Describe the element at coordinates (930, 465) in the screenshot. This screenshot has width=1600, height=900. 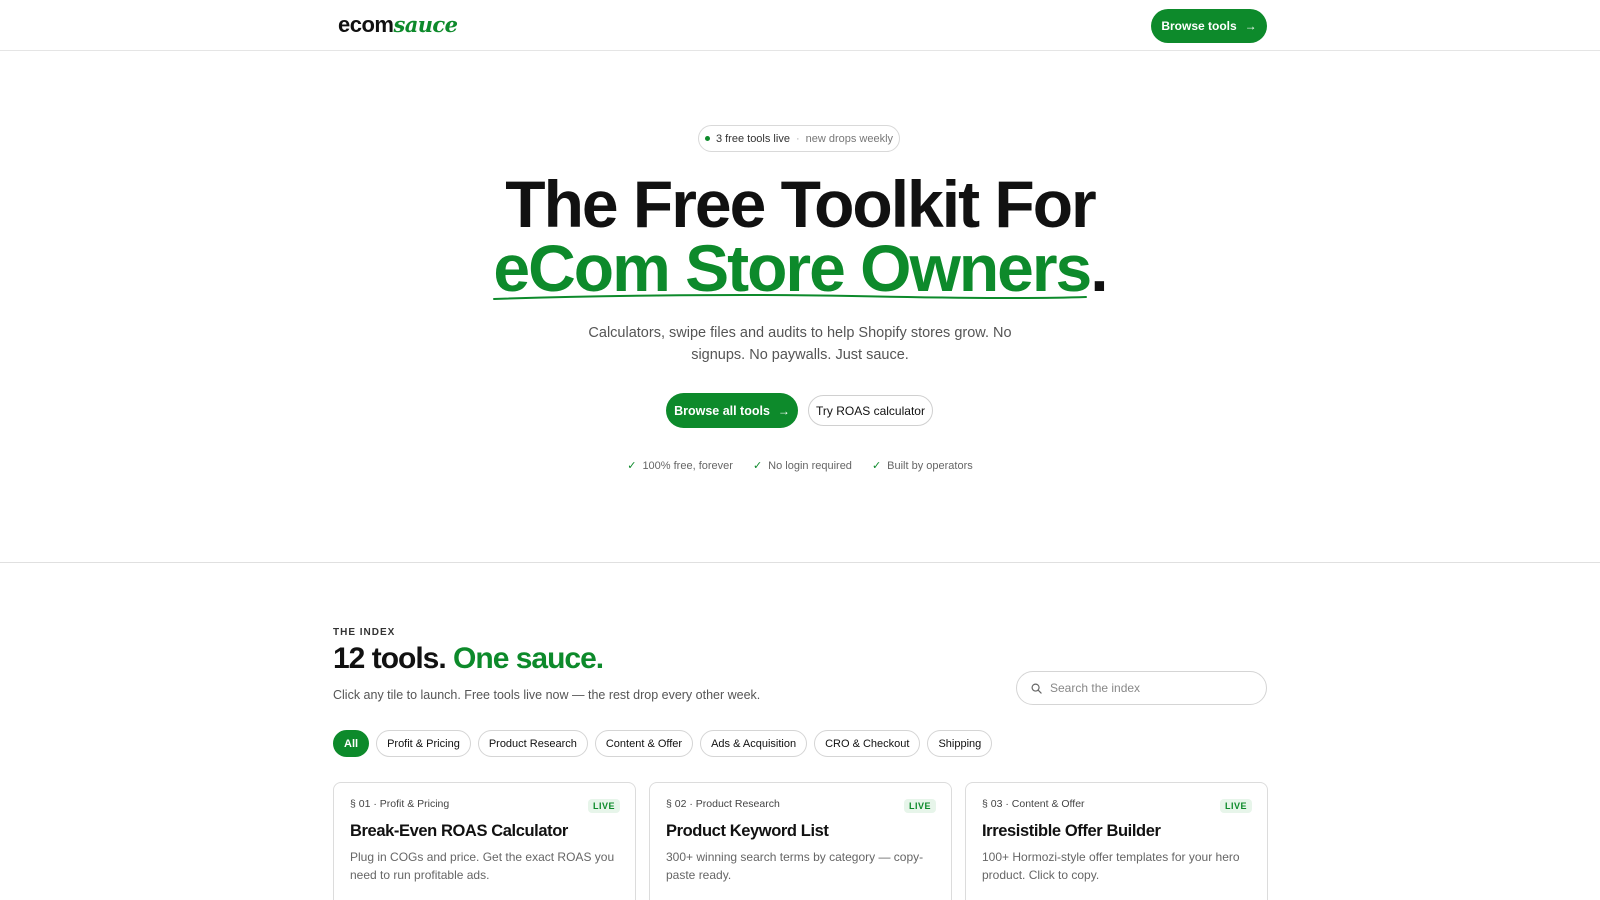
I see `check-label: Built by operators` at that location.